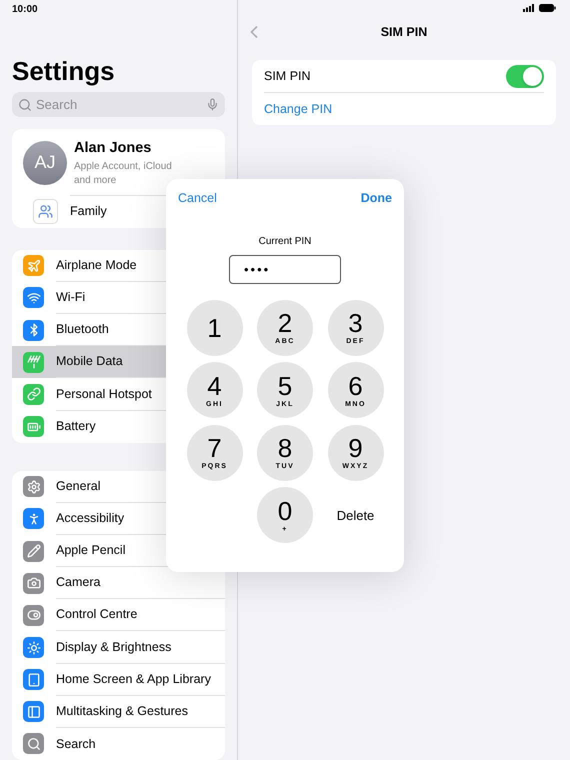  Describe the element at coordinates (212, 104) in the screenshot. I see `microphone-icon` at that location.